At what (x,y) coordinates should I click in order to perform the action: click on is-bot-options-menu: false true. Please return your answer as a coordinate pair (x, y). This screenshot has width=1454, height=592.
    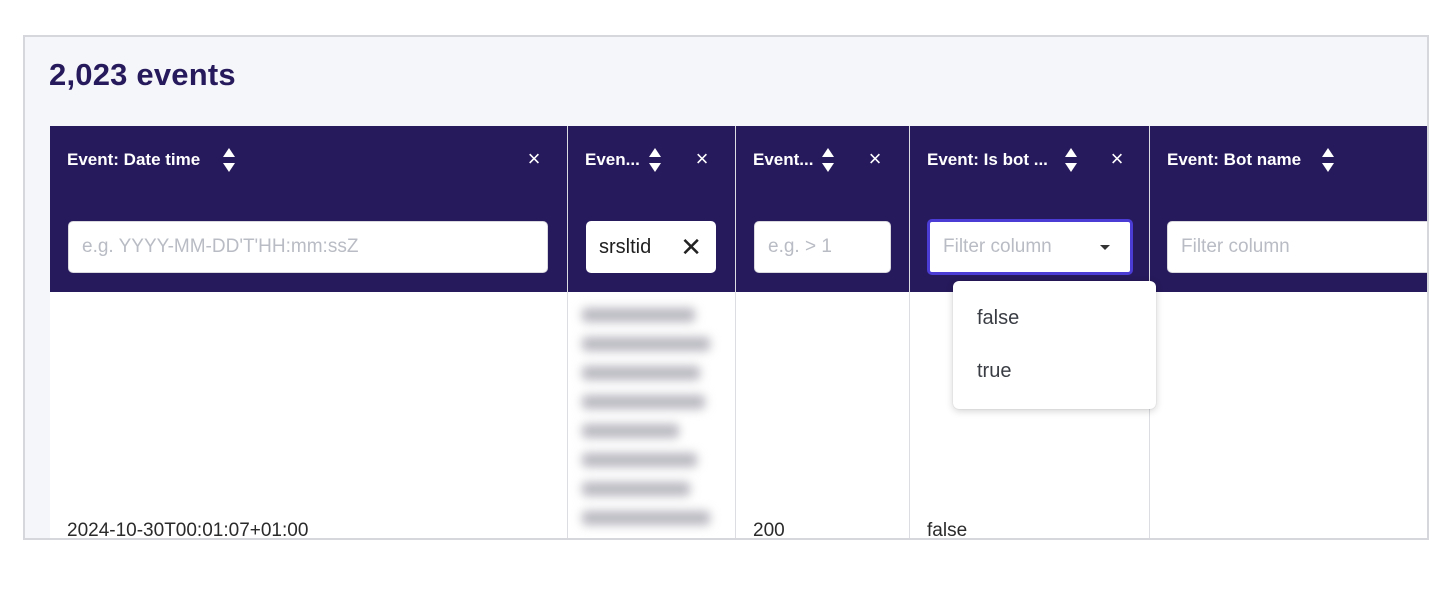
    Looking at the image, I should click on (1054, 345).